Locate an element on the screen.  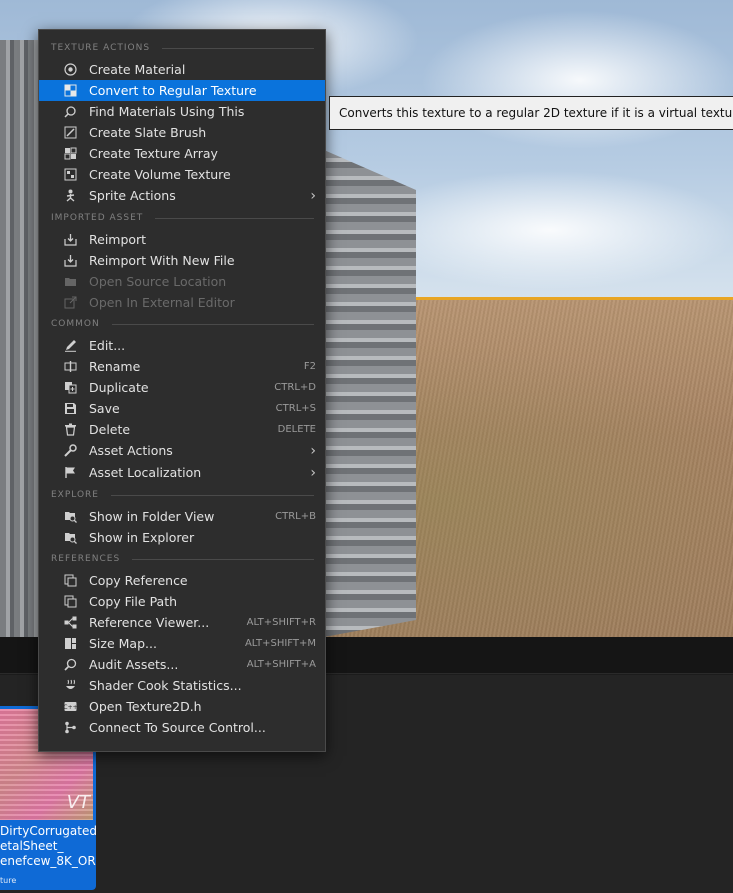
menu-item-reference-viewer: Reference Viewer... ALT+SHIFT+R is located at coordinates (182, 622).